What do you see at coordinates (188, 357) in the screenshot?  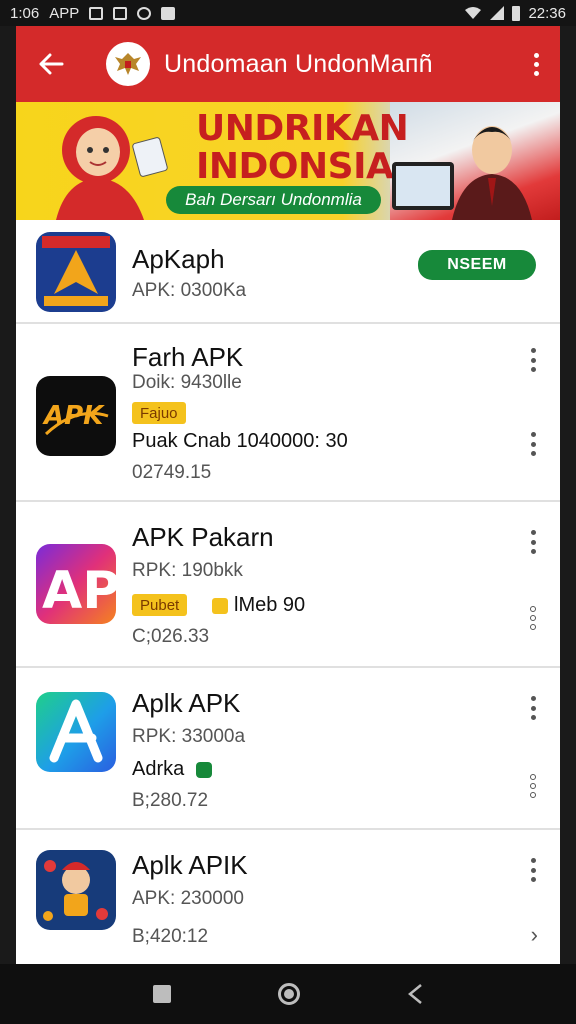 I see `app-name: Farh APK` at bounding box center [188, 357].